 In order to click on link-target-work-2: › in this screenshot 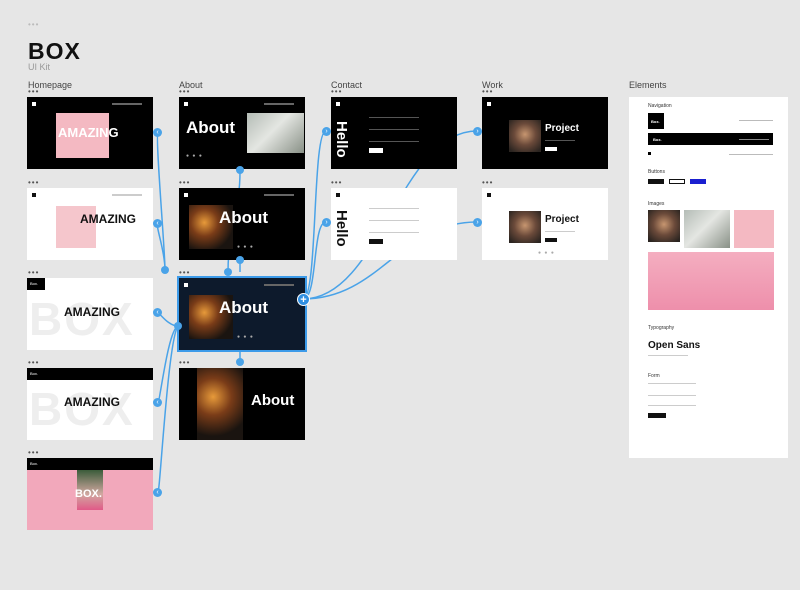, I will do `click(477, 222)`.